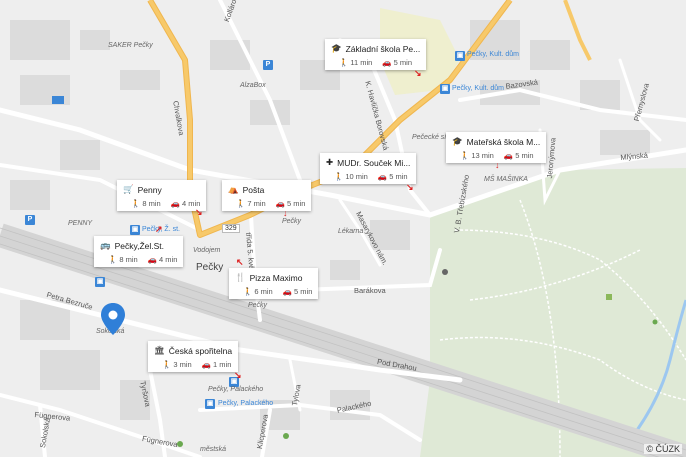 This screenshot has height=457, width=686. What do you see at coordinates (351, 231) in the screenshot?
I see `place-label: Lékarna` at bounding box center [351, 231].